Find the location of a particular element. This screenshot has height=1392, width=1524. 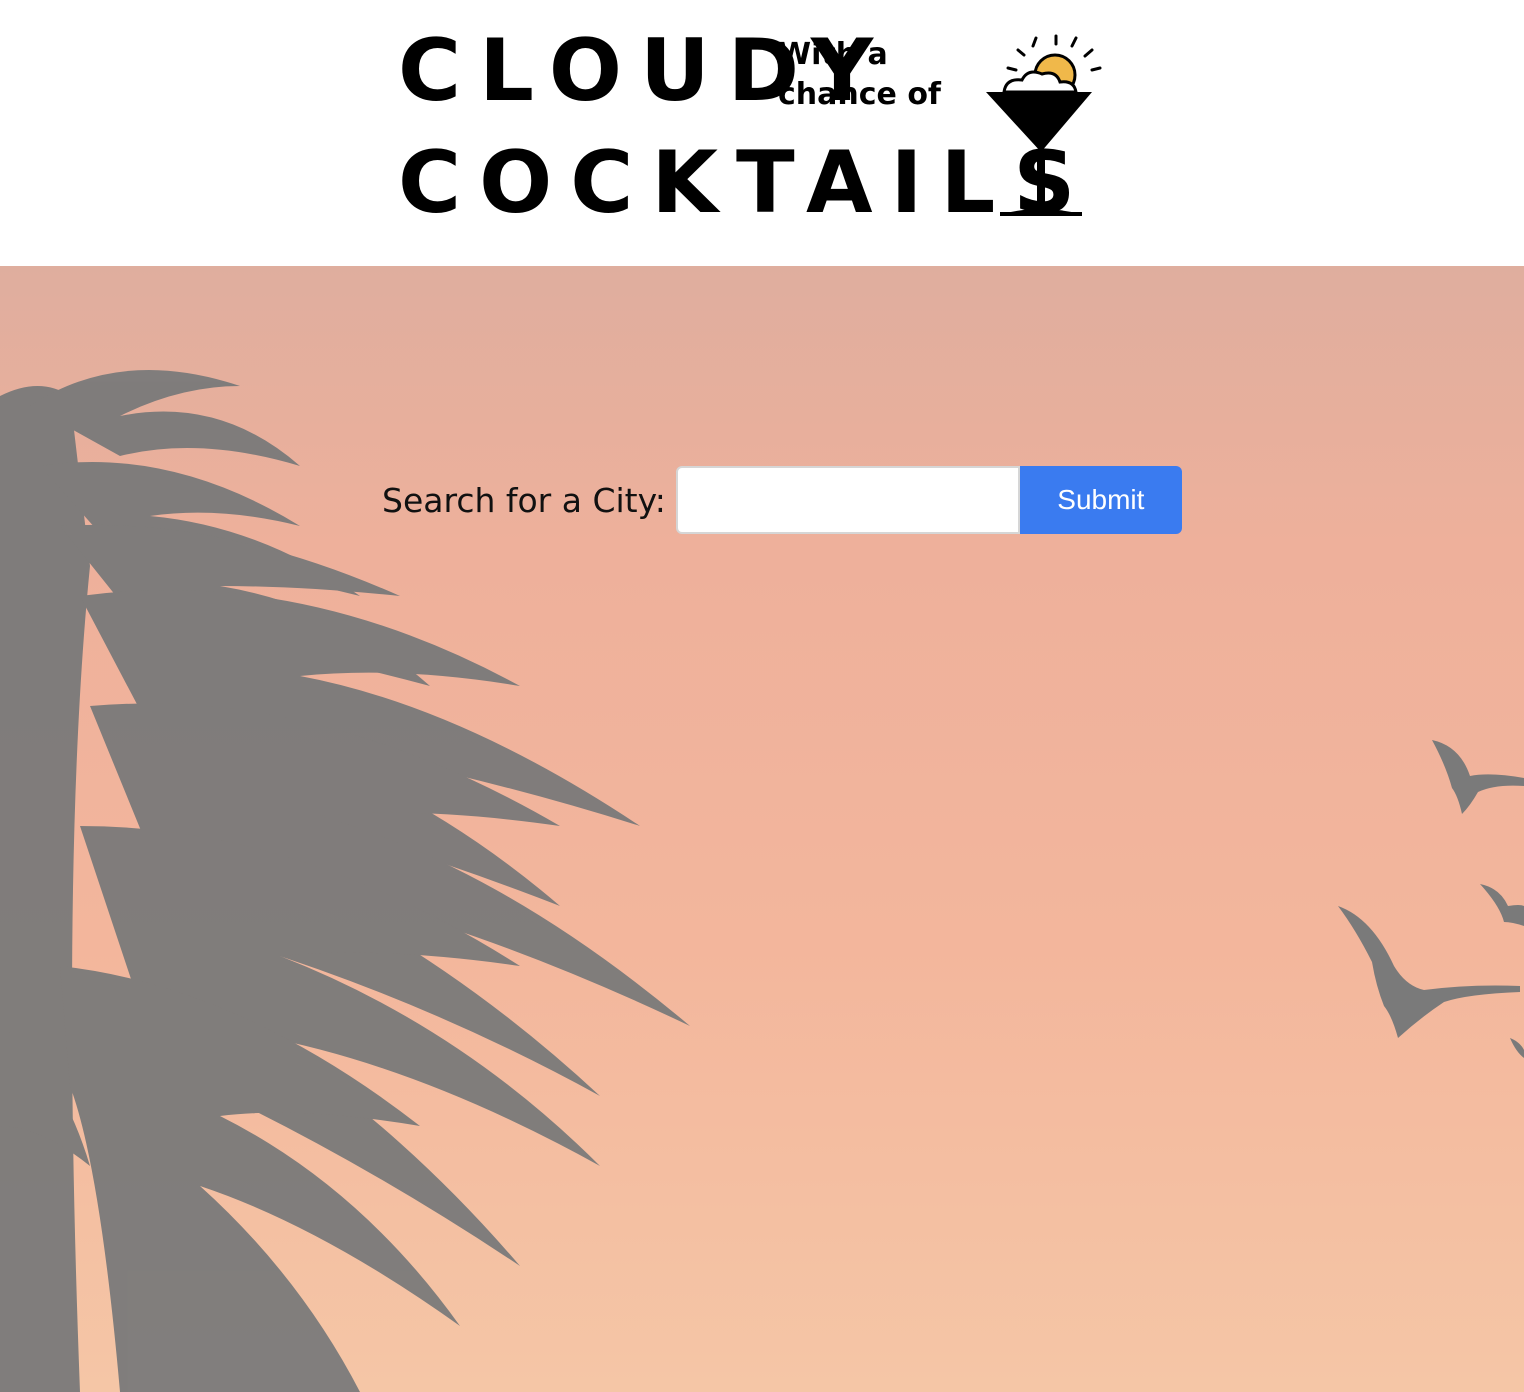

logo-subtitle-line2: chance of is located at coordinates (860, 94).